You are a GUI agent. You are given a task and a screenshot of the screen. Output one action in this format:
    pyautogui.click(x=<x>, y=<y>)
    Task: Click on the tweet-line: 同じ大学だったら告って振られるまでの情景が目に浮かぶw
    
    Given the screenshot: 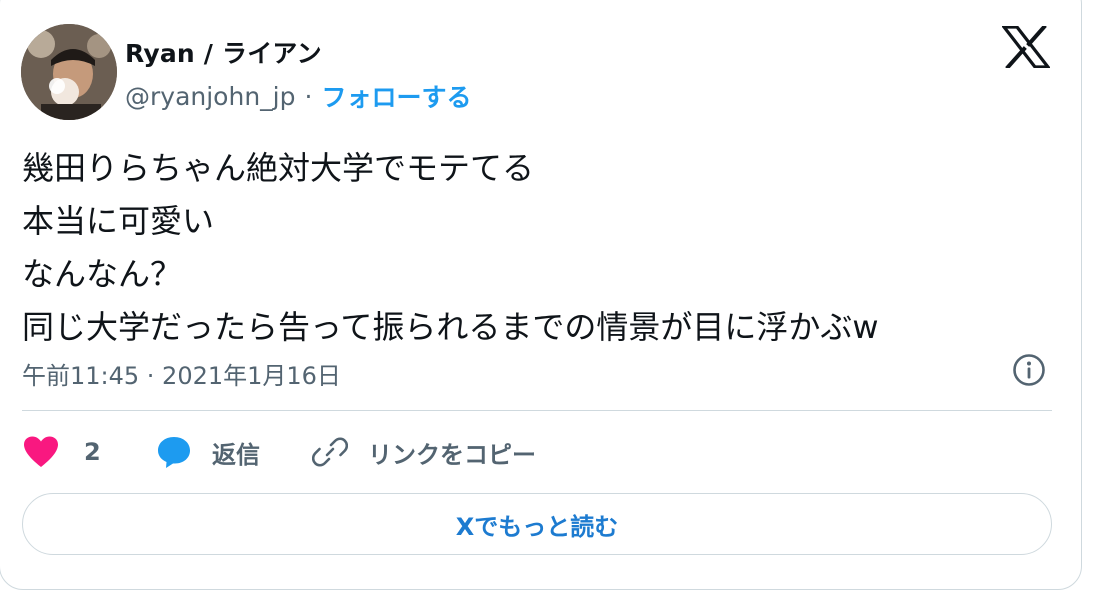 What is the action you would take?
    pyautogui.click(x=450, y=327)
    